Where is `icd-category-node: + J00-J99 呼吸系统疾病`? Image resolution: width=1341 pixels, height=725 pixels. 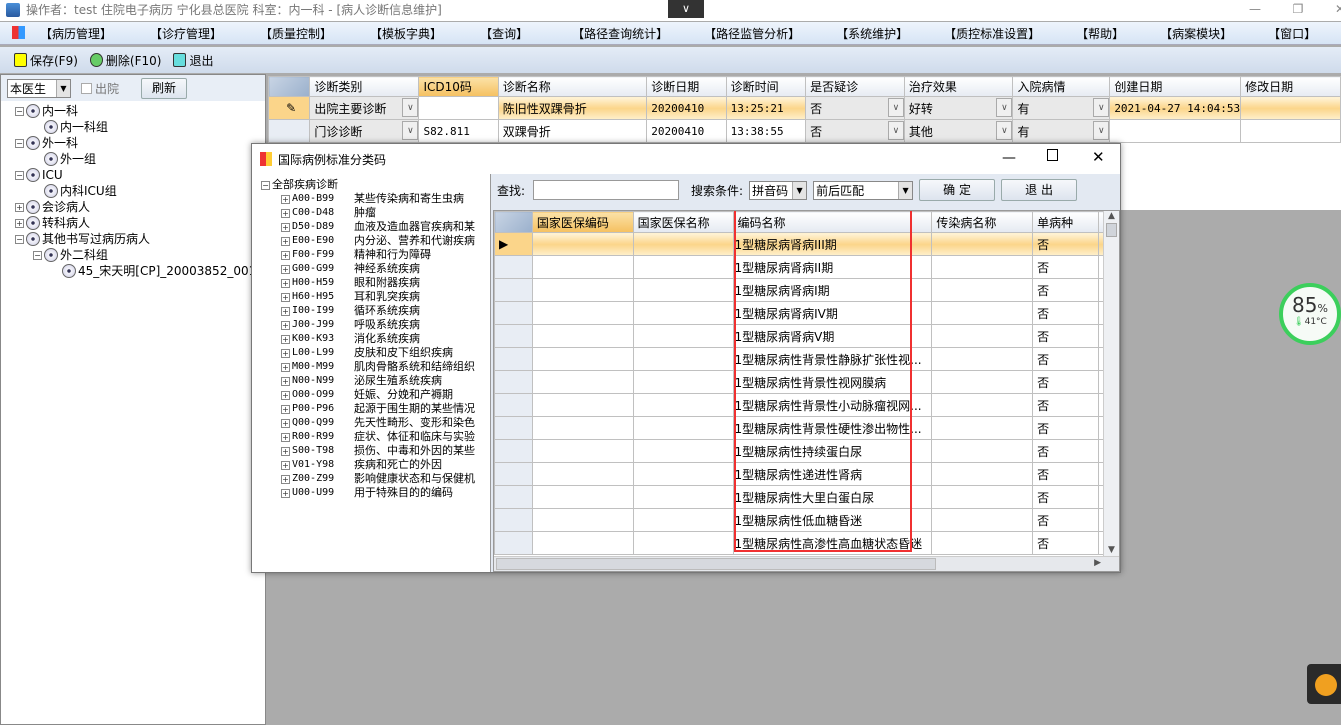
icd-category-node: + J00-J99 呼吸系统疾病 is located at coordinates (375, 325).